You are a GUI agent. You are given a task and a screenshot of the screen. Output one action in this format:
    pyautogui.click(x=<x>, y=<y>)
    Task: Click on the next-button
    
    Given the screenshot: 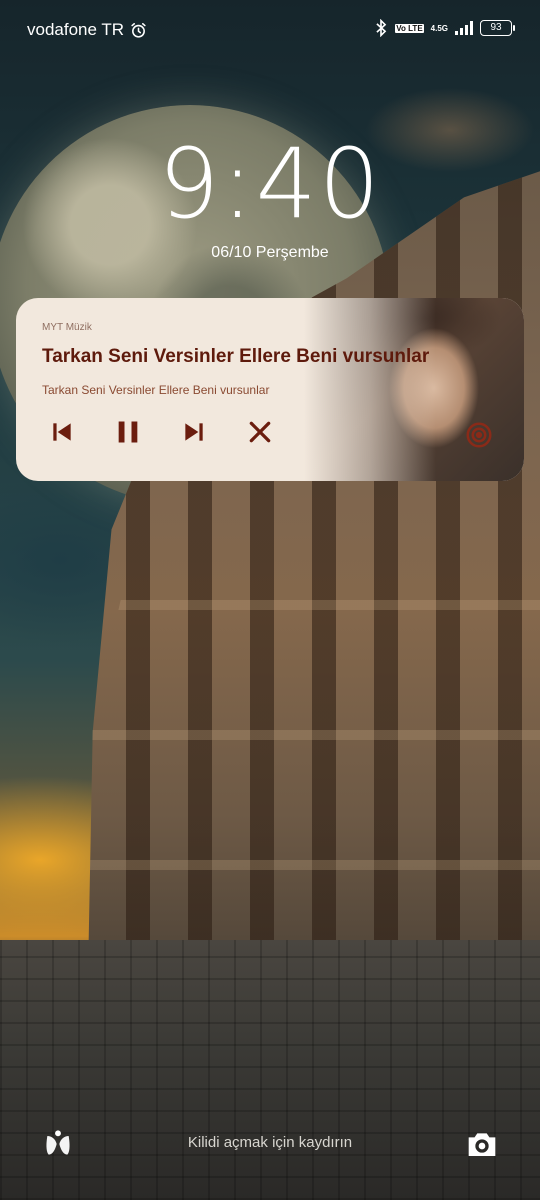 What is the action you would take?
    pyautogui.click(x=194, y=432)
    